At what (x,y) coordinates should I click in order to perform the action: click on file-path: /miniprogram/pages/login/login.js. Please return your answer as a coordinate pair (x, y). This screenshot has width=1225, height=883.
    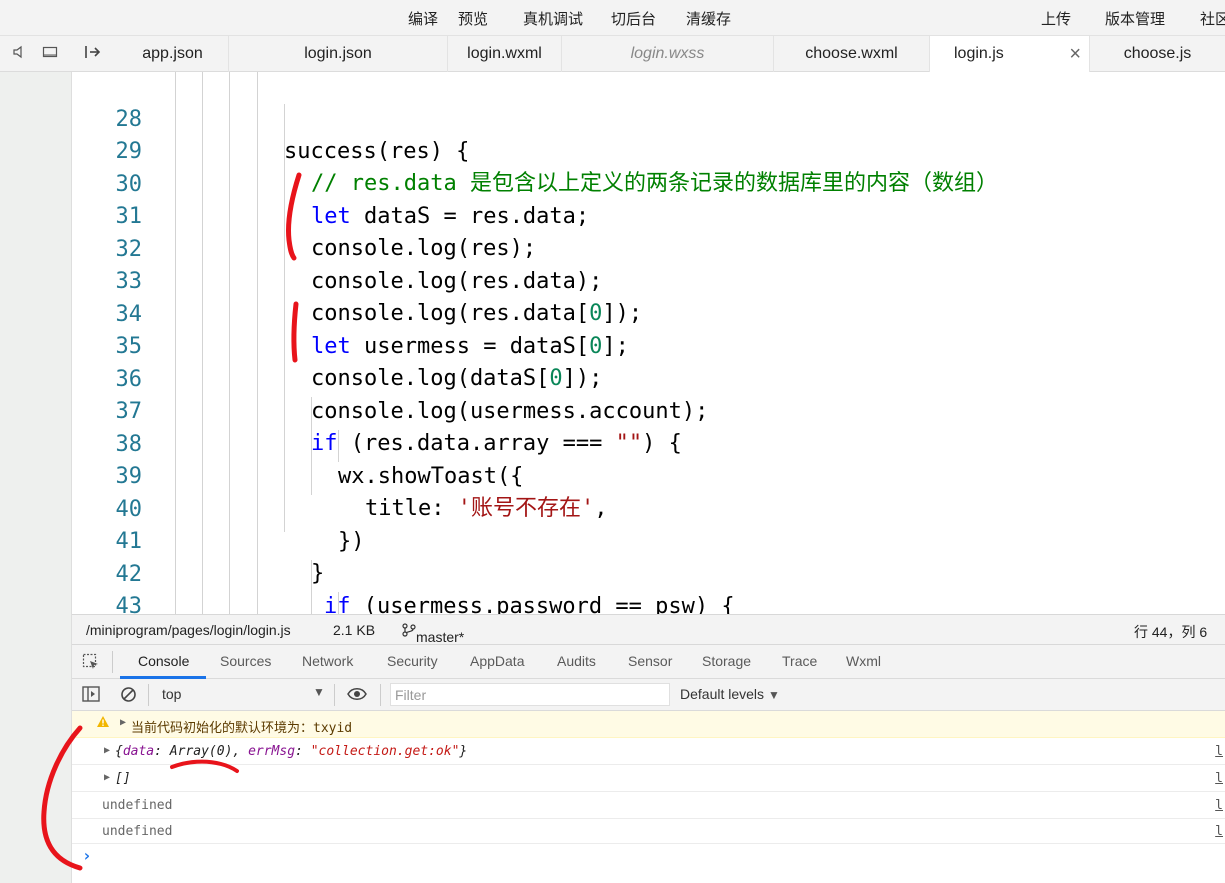
    Looking at the image, I should click on (188, 630).